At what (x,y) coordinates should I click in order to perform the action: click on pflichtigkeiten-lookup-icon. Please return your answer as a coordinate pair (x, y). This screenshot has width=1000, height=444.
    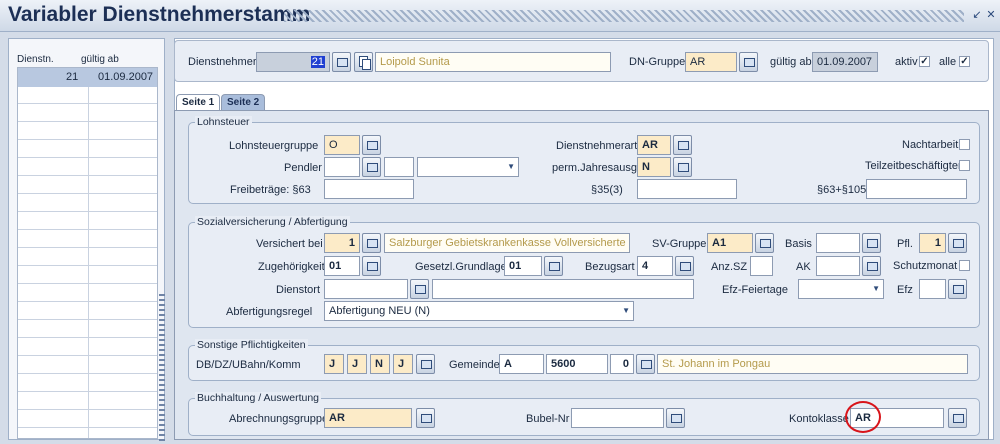
    Looking at the image, I should click on (425, 364).